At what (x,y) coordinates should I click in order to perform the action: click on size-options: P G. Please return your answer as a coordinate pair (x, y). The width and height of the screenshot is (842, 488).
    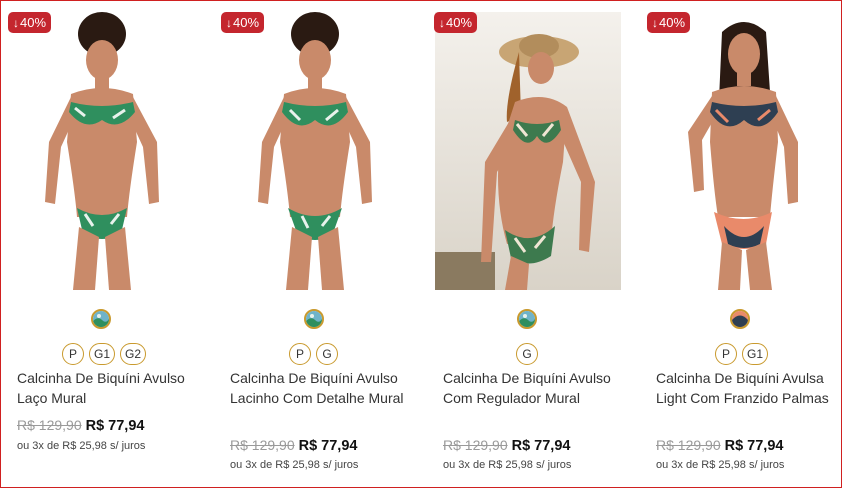
    Looking at the image, I should click on (313, 354).